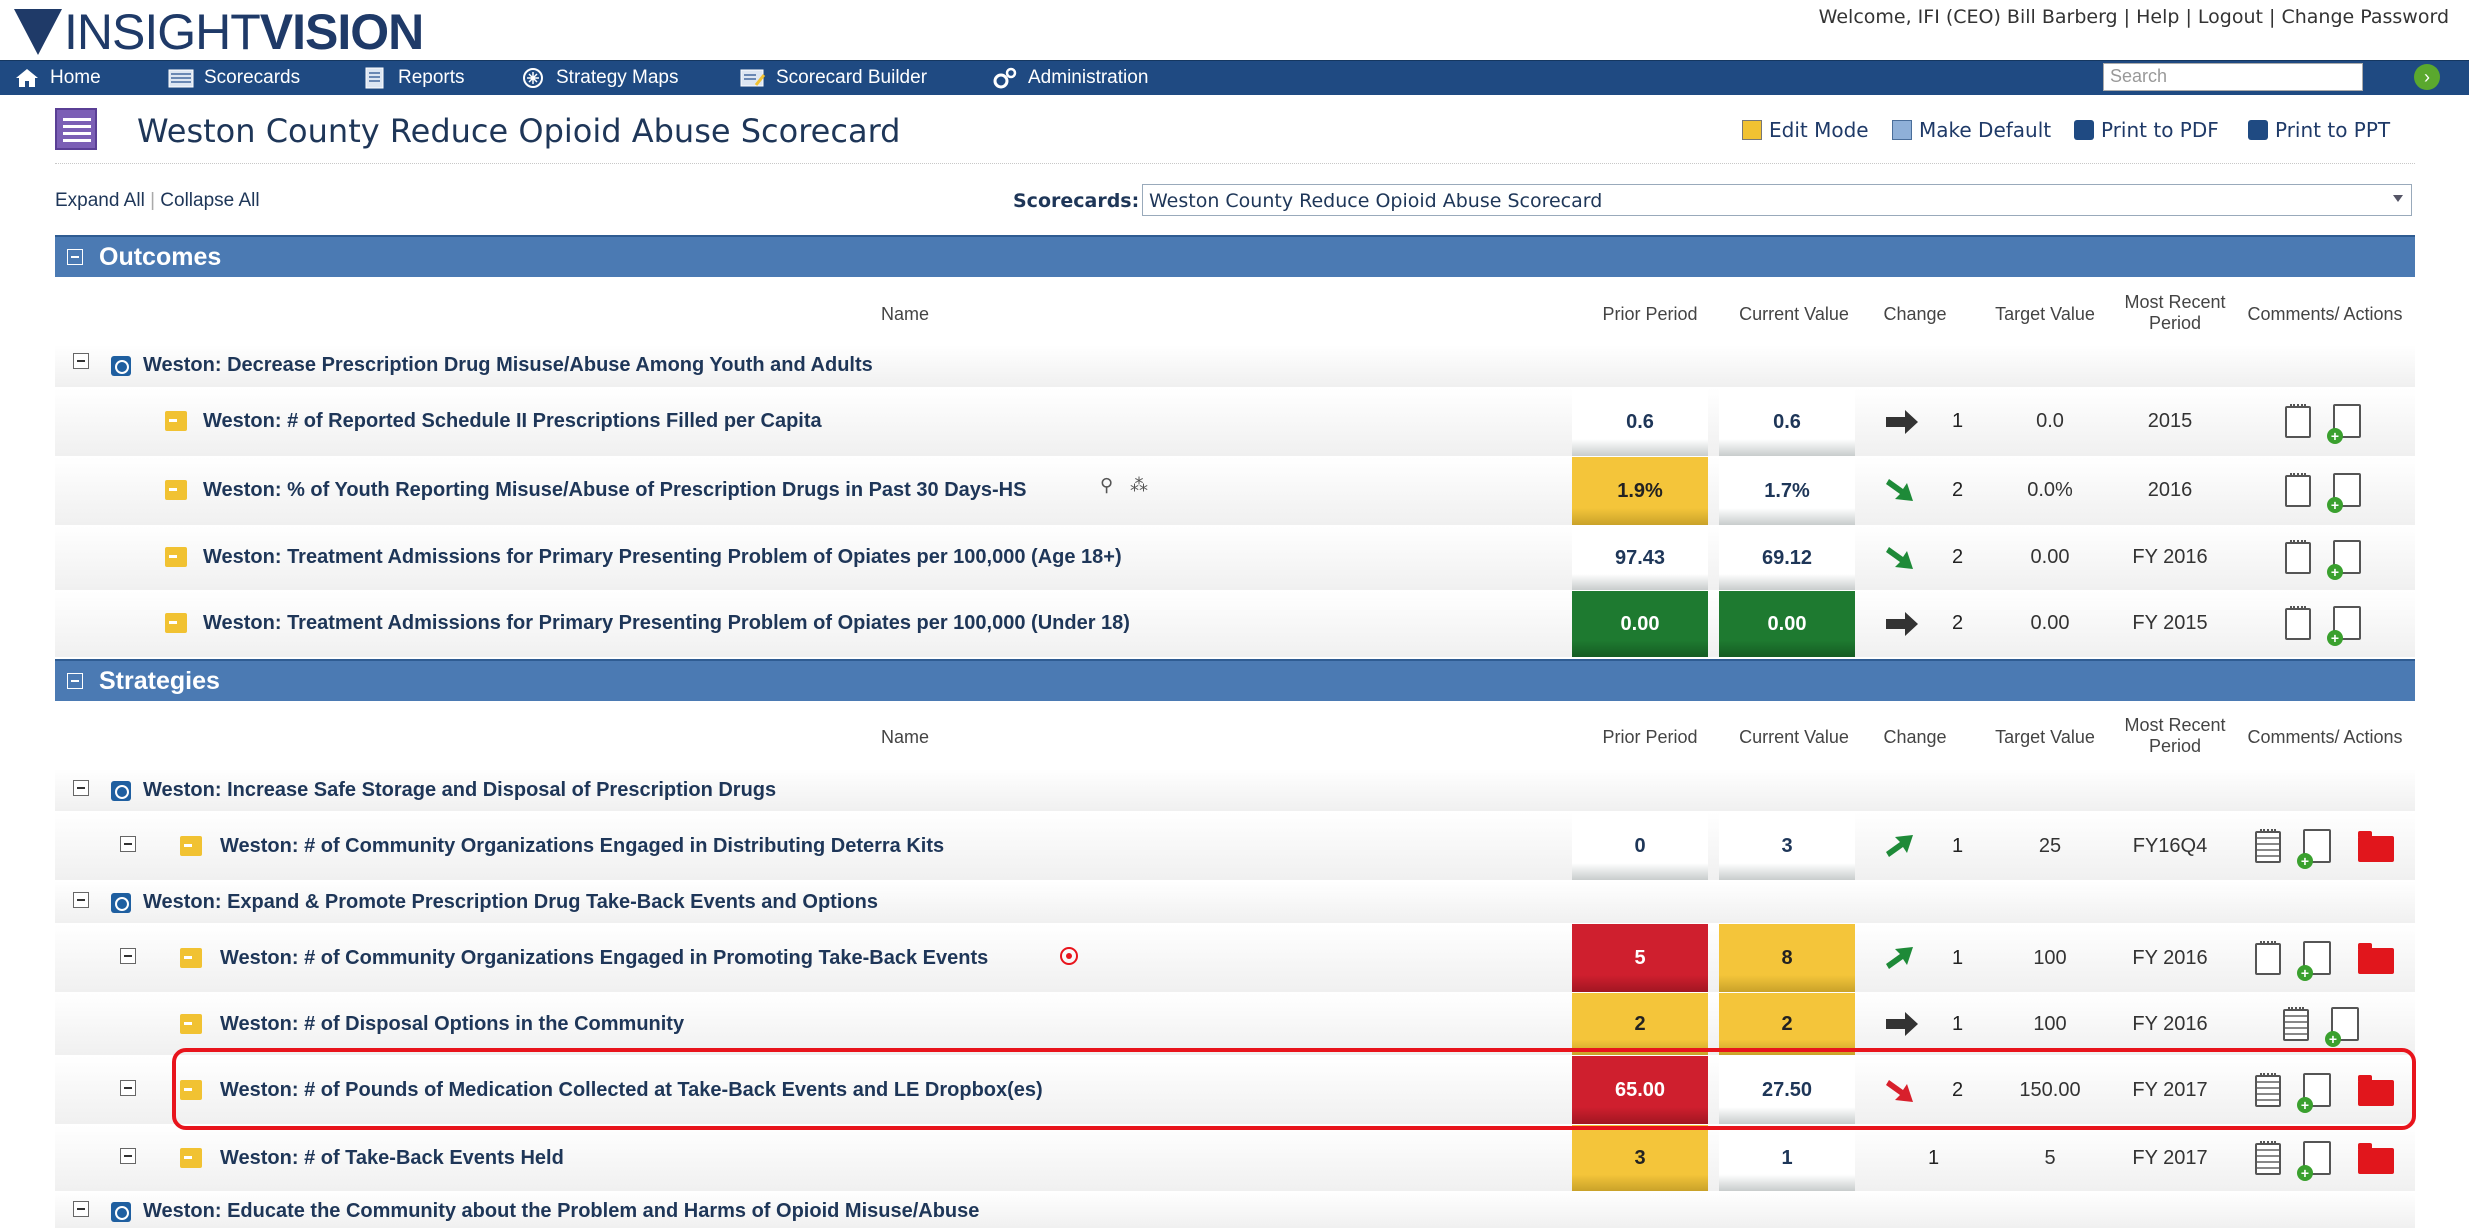 Image resolution: width=2469 pixels, height=1228 pixels. What do you see at coordinates (191, 1024) in the screenshot?
I see `measure-icon` at bounding box center [191, 1024].